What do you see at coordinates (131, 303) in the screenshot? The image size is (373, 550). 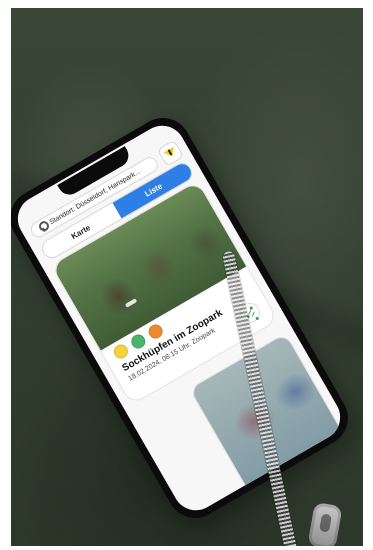 I see `photo-caption` at bounding box center [131, 303].